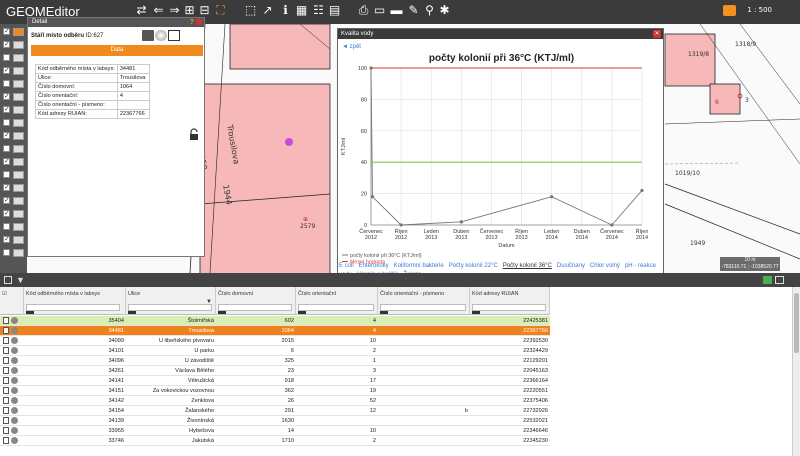 This screenshot has height=456, width=800. I want to click on list-icon: ☷, so click(318, 10).